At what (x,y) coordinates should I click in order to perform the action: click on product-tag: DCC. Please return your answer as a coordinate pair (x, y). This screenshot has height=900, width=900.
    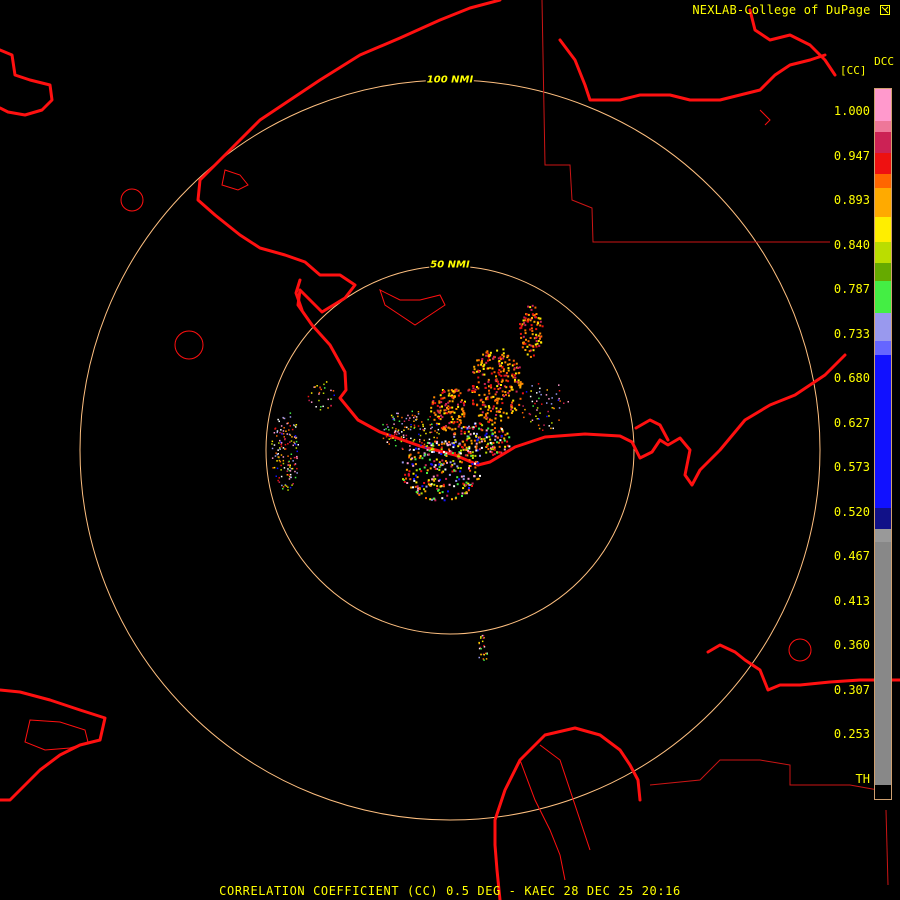
    Looking at the image, I should click on (884, 61).